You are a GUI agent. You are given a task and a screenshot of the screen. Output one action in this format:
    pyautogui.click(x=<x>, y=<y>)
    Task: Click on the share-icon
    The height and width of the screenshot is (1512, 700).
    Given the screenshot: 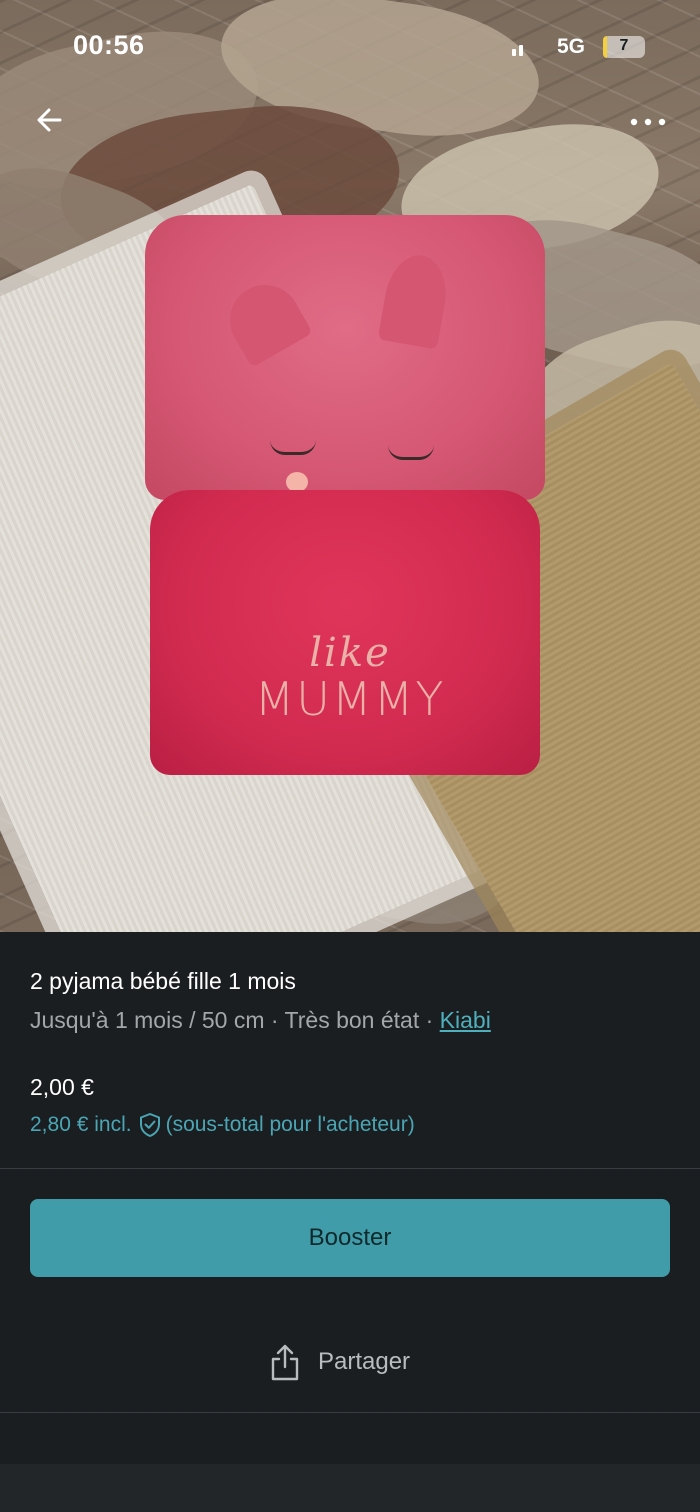 What is the action you would take?
    pyautogui.click(x=285, y=1362)
    